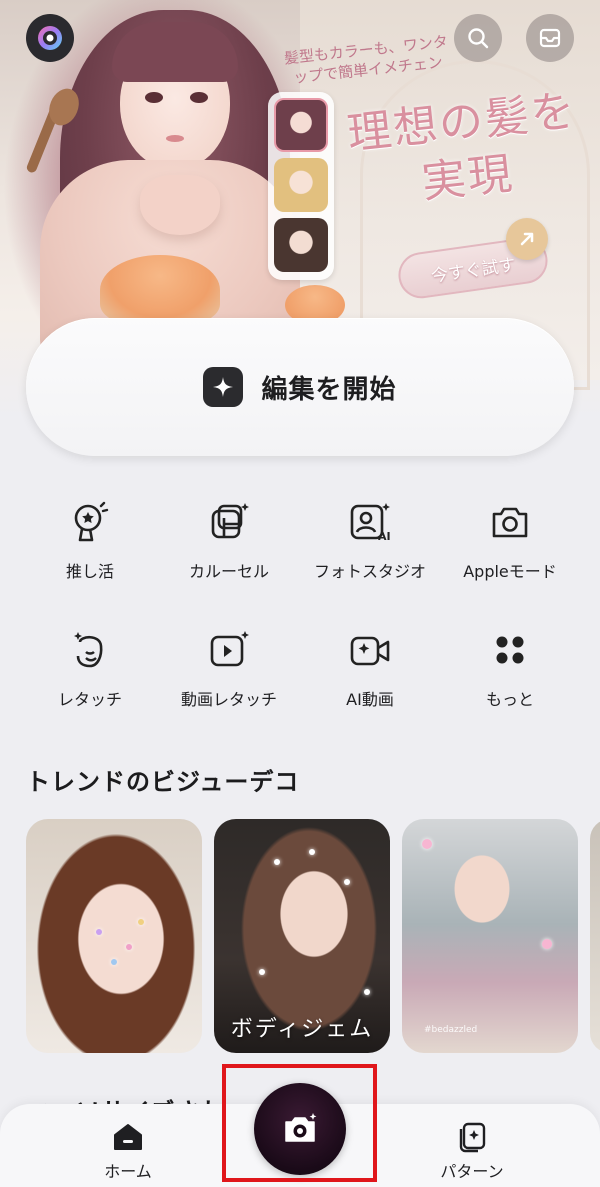  What do you see at coordinates (180, 205) in the screenshot?
I see `model-bow` at bounding box center [180, 205].